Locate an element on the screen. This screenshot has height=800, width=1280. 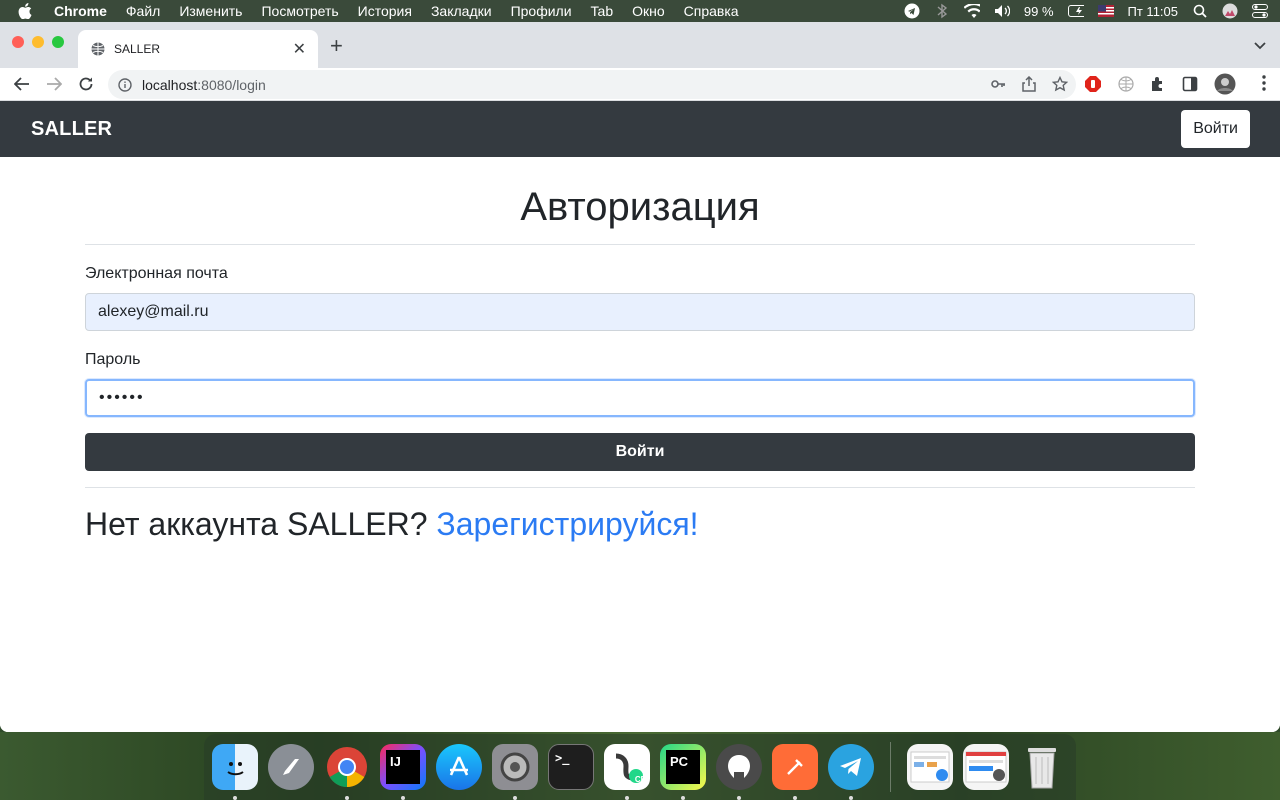
navbar-login-button: Войти is located at coordinates (1215, 129).